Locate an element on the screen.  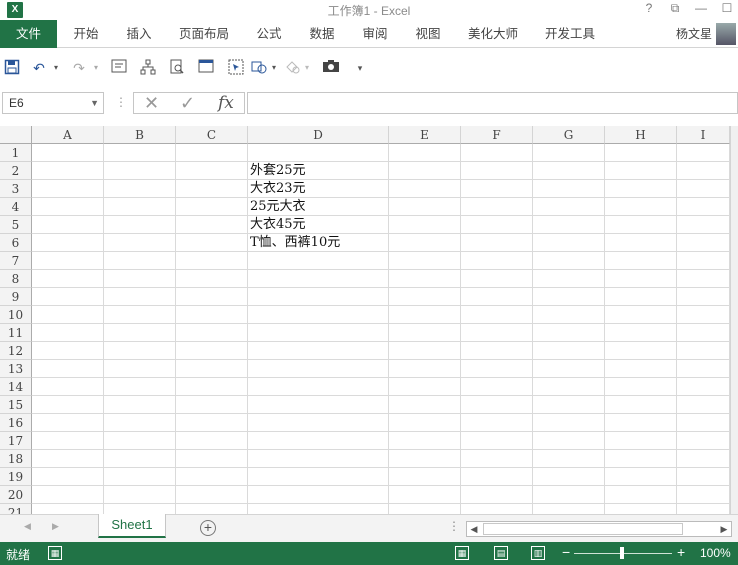
splitter-grip-icon: ⋮ is located at coordinates (454, 526).